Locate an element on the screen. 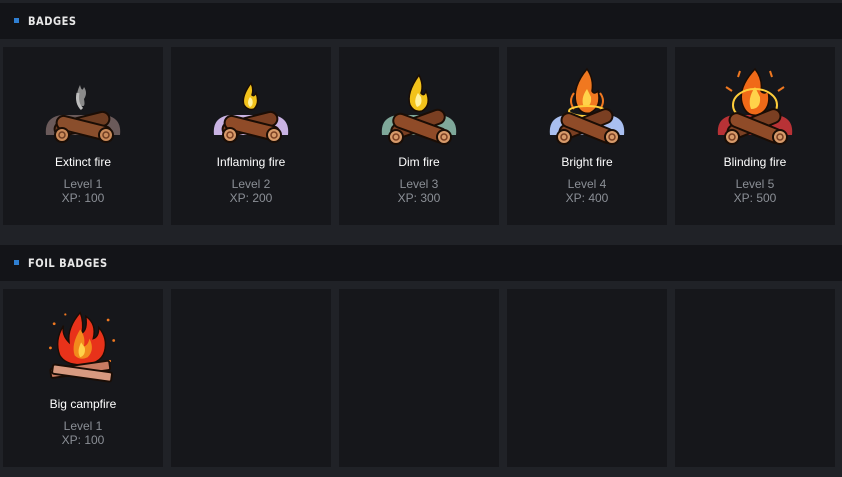  badges-section-header: BADGES is located at coordinates (421, 21).